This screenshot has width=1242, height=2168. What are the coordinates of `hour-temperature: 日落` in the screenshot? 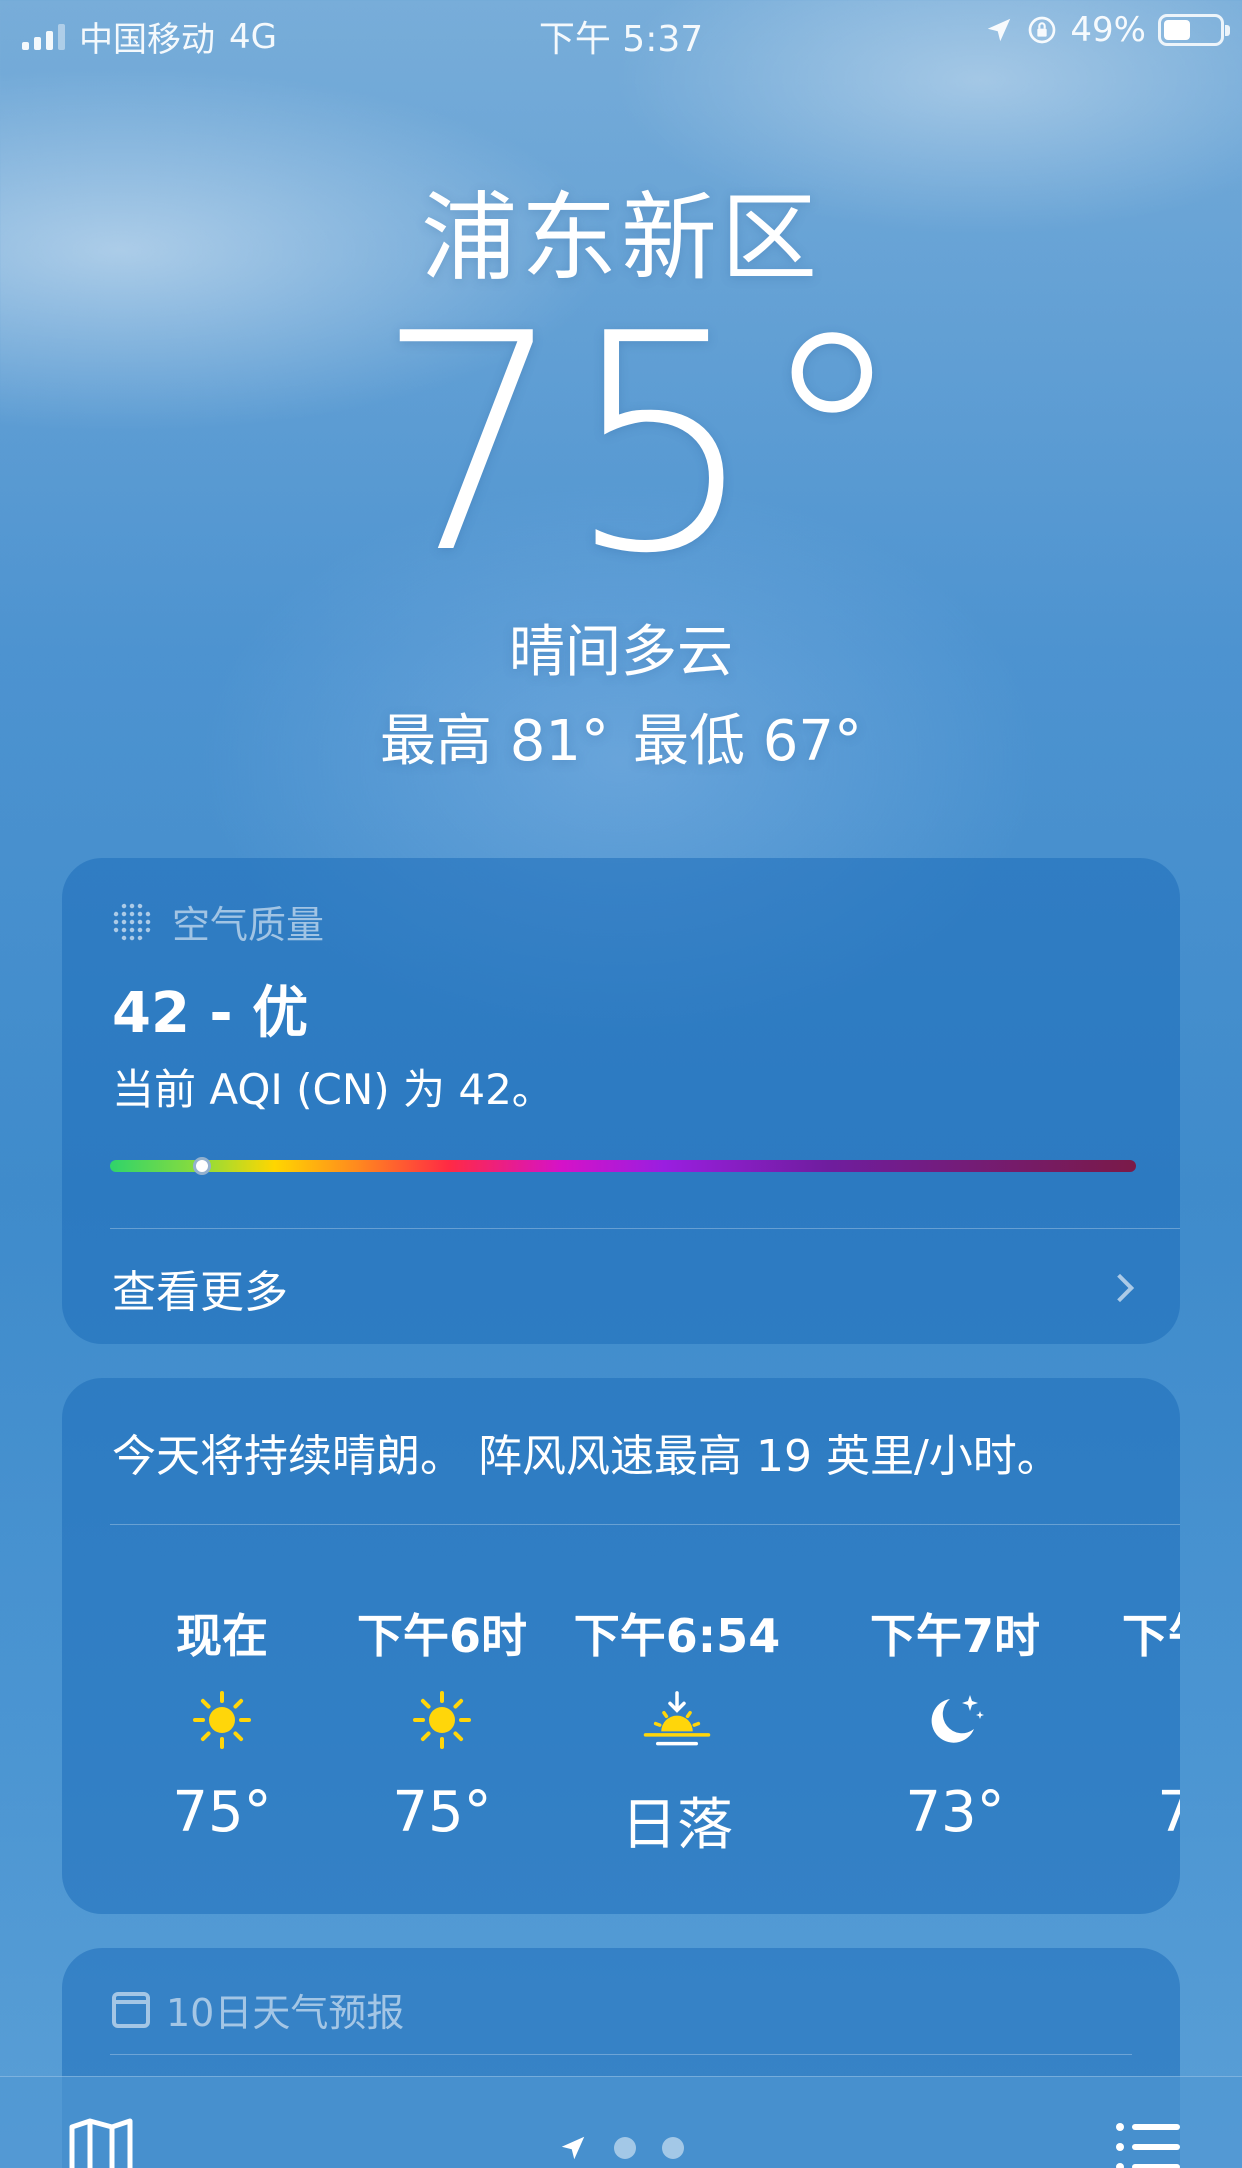 It's located at (677, 1825).